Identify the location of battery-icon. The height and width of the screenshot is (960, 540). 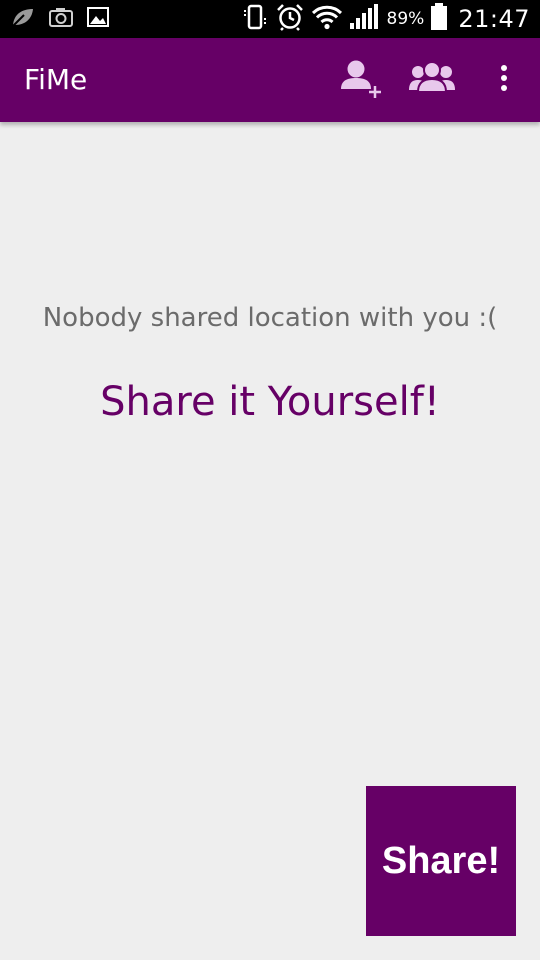
(439, 19).